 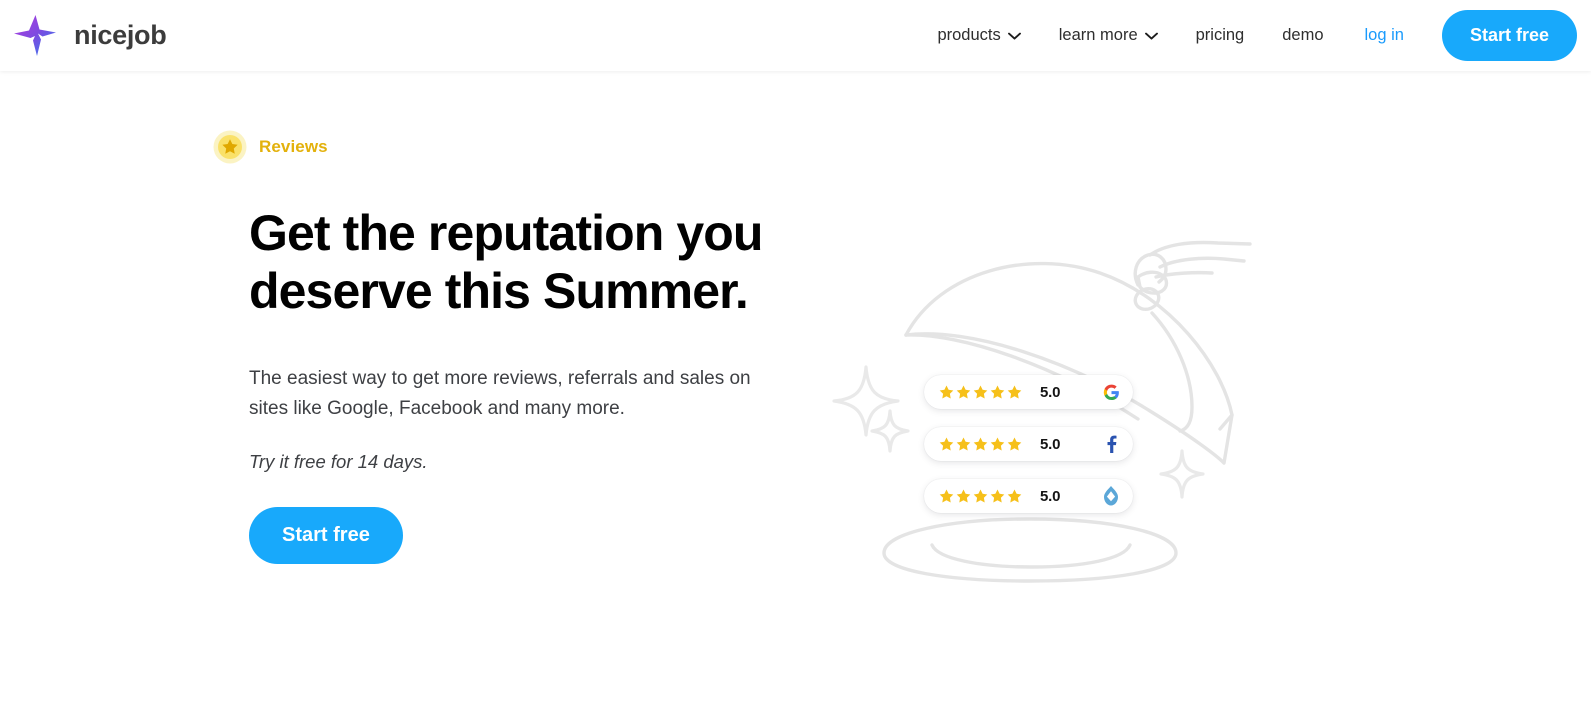 What do you see at coordinates (1031, 556) in the screenshot?
I see `platter-inner` at bounding box center [1031, 556].